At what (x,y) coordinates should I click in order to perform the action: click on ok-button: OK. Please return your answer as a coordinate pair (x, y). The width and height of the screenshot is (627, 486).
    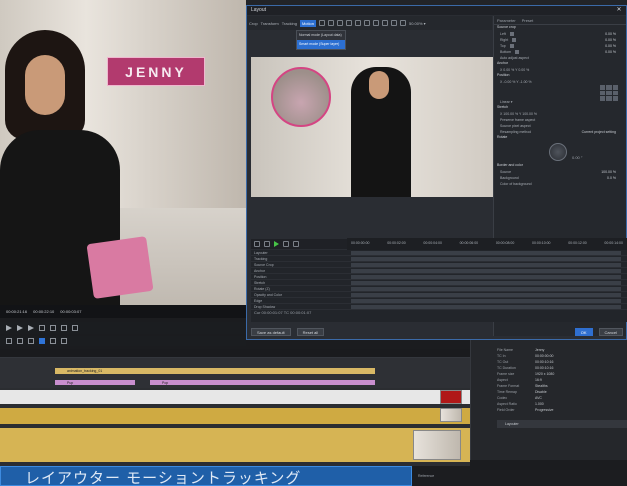
    Looking at the image, I should click on (583, 331).